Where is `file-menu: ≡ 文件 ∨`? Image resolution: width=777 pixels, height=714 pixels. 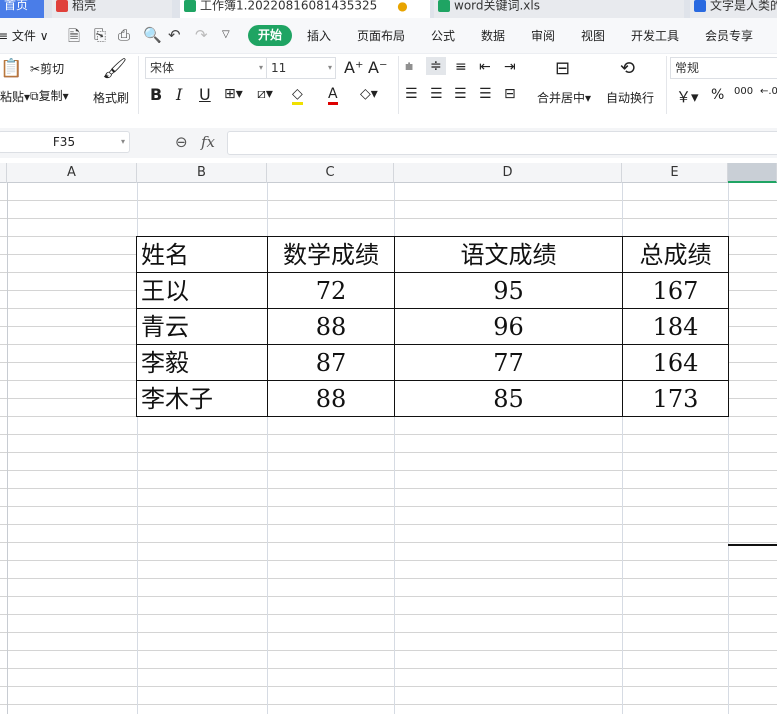
file-menu: ≡ 文件 ∨ is located at coordinates (24, 35).